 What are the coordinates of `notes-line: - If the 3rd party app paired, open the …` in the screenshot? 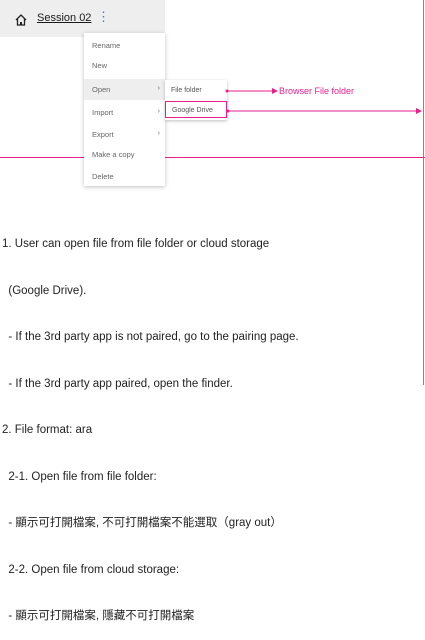 It's located at (117, 383).